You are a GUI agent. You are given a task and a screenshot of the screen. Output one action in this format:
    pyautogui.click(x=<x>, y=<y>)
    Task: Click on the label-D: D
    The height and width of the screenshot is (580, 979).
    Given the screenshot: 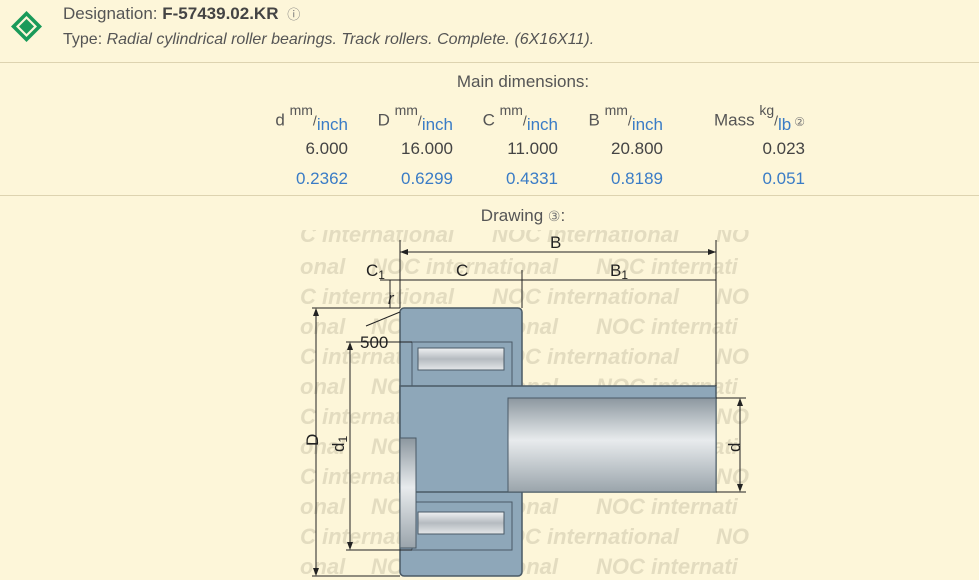 What is the action you would take?
    pyautogui.click(x=312, y=440)
    